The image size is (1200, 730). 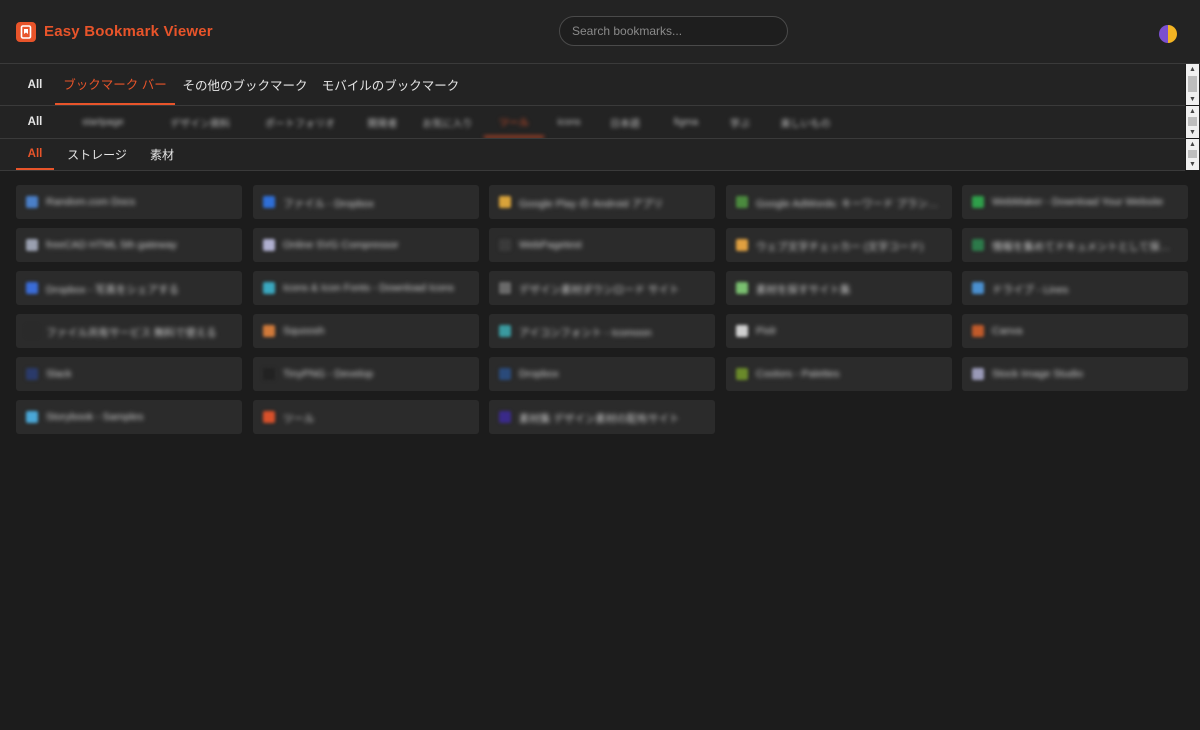 I want to click on bookmark-card: Coolors - Palettes, so click(x=839, y=374).